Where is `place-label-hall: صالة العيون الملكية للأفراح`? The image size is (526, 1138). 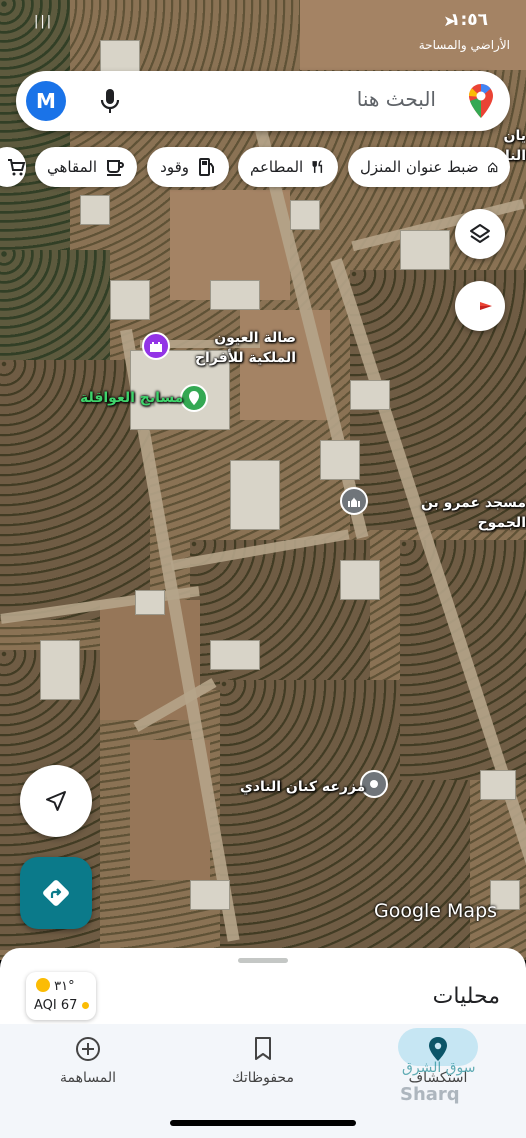
place-label-hall: صالة العيون الملكية للأفراح is located at coordinates (236, 348).